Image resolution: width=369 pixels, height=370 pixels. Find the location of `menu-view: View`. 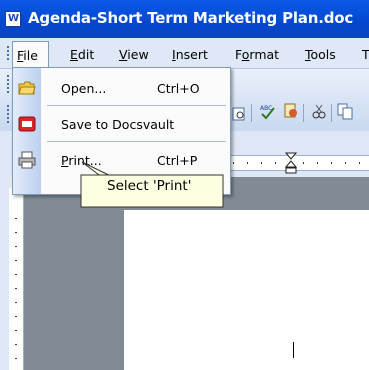

menu-view: View is located at coordinates (134, 54).